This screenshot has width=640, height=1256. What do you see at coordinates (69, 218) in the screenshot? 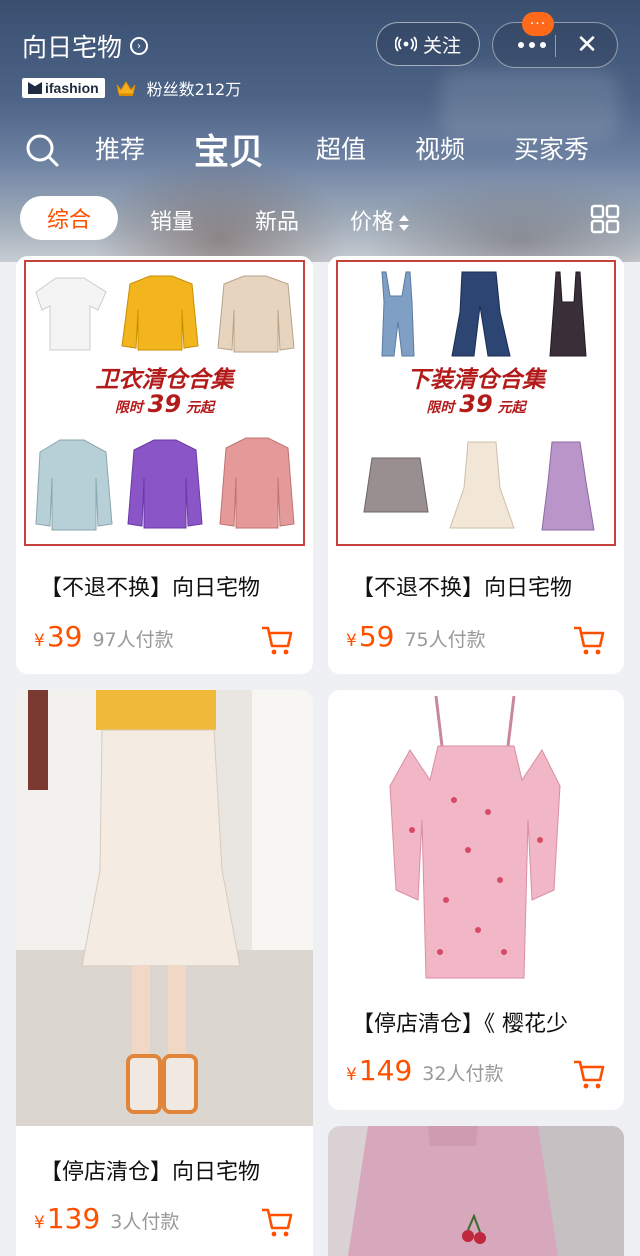
I see `filter-comprehensive: 综合` at bounding box center [69, 218].